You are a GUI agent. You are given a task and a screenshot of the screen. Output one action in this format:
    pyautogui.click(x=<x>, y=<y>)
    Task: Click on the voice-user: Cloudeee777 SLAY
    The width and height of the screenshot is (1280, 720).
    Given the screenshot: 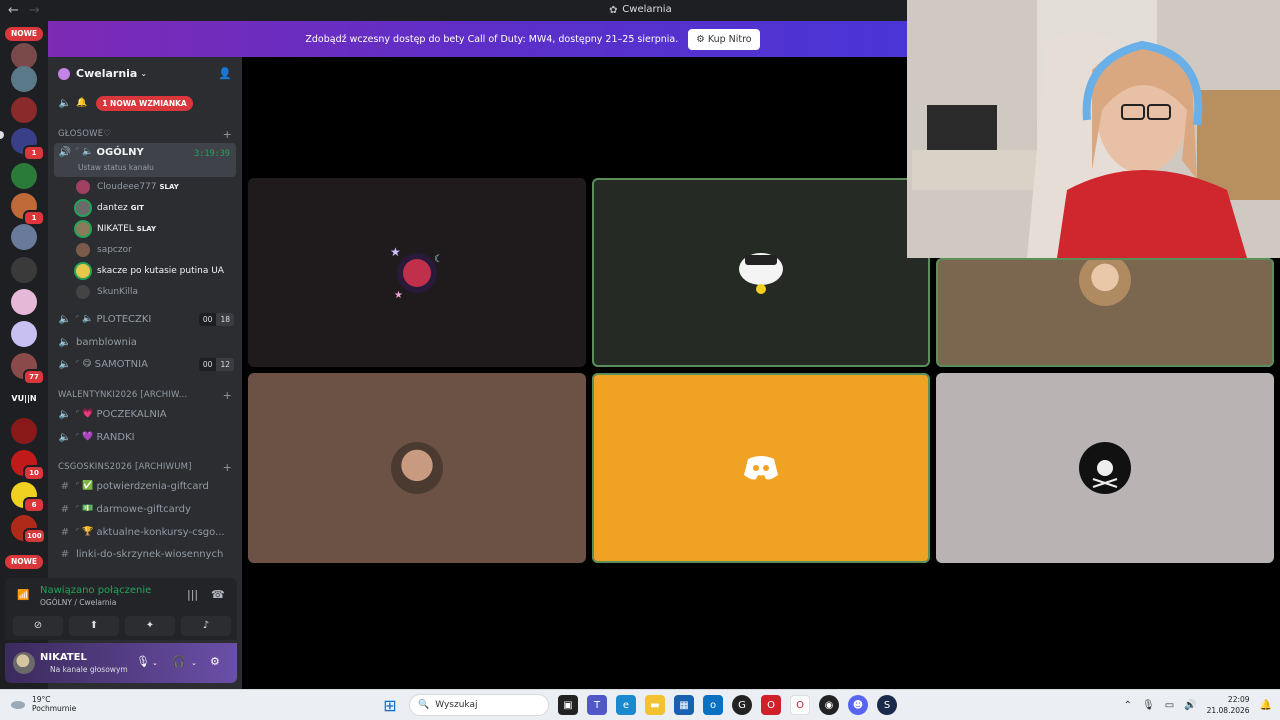 What is the action you would take?
    pyautogui.click(x=127, y=187)
    